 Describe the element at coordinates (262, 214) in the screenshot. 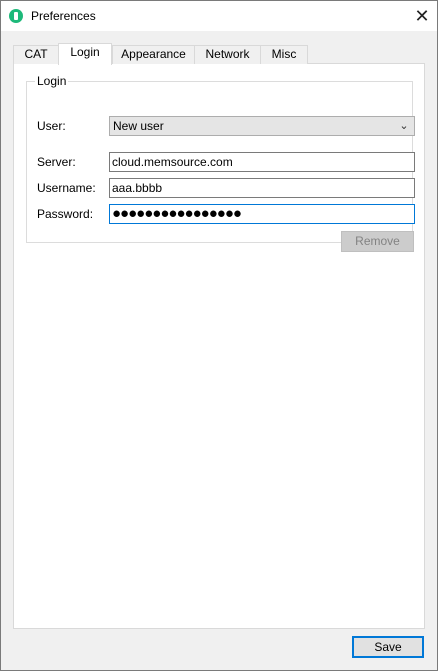

I see `password-field: ●●●●●●●●●●●●●●●●` at that location.